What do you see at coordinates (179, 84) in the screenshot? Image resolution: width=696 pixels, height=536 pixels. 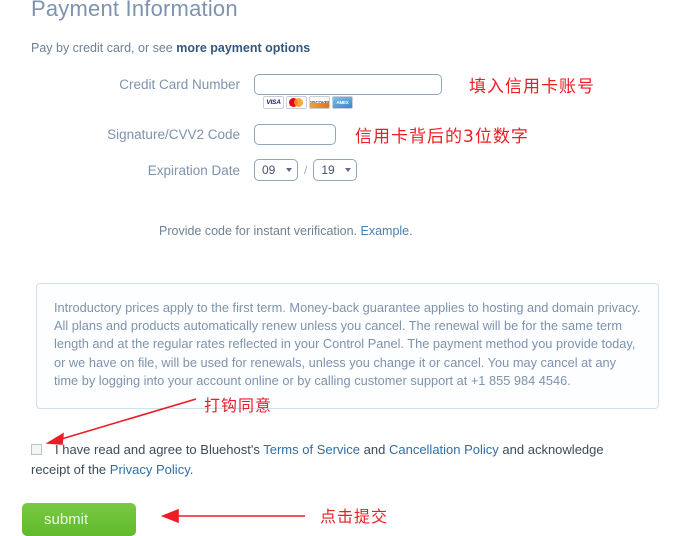 I see `credit-card-number-label: Credit Card Number` at bounding box center [179, 84].